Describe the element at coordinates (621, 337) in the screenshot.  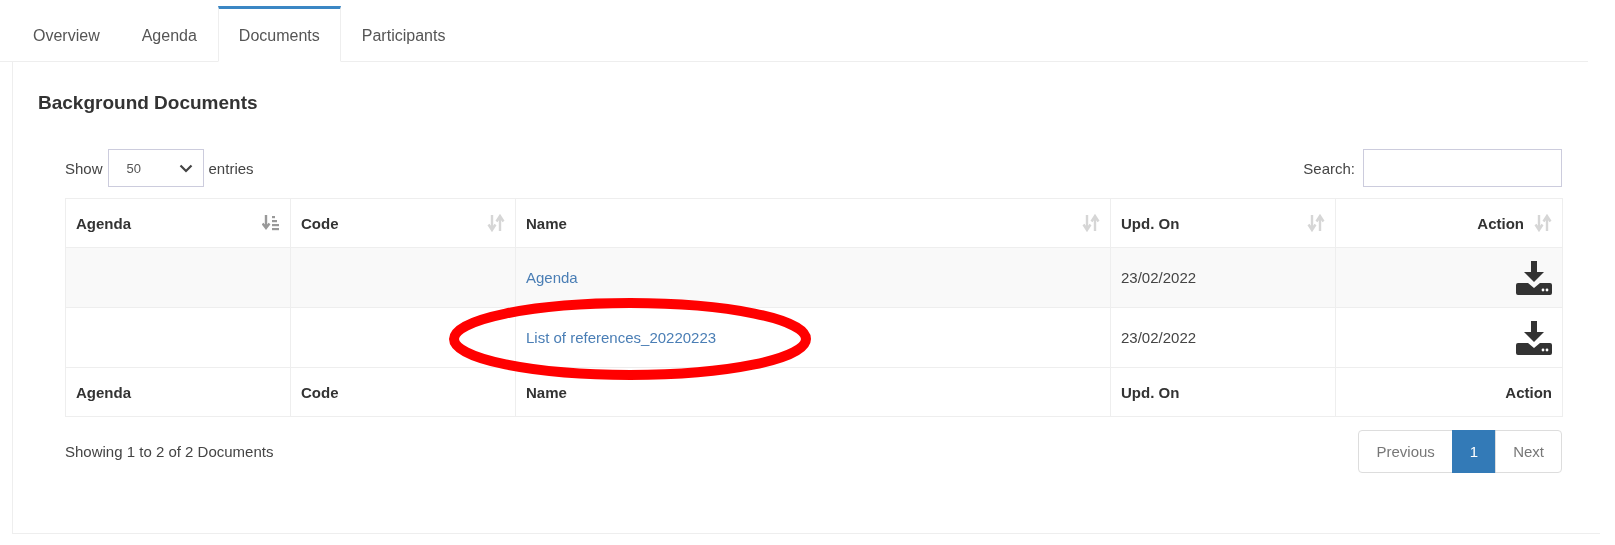
I see `document-link: List of references_20220223` at that location.